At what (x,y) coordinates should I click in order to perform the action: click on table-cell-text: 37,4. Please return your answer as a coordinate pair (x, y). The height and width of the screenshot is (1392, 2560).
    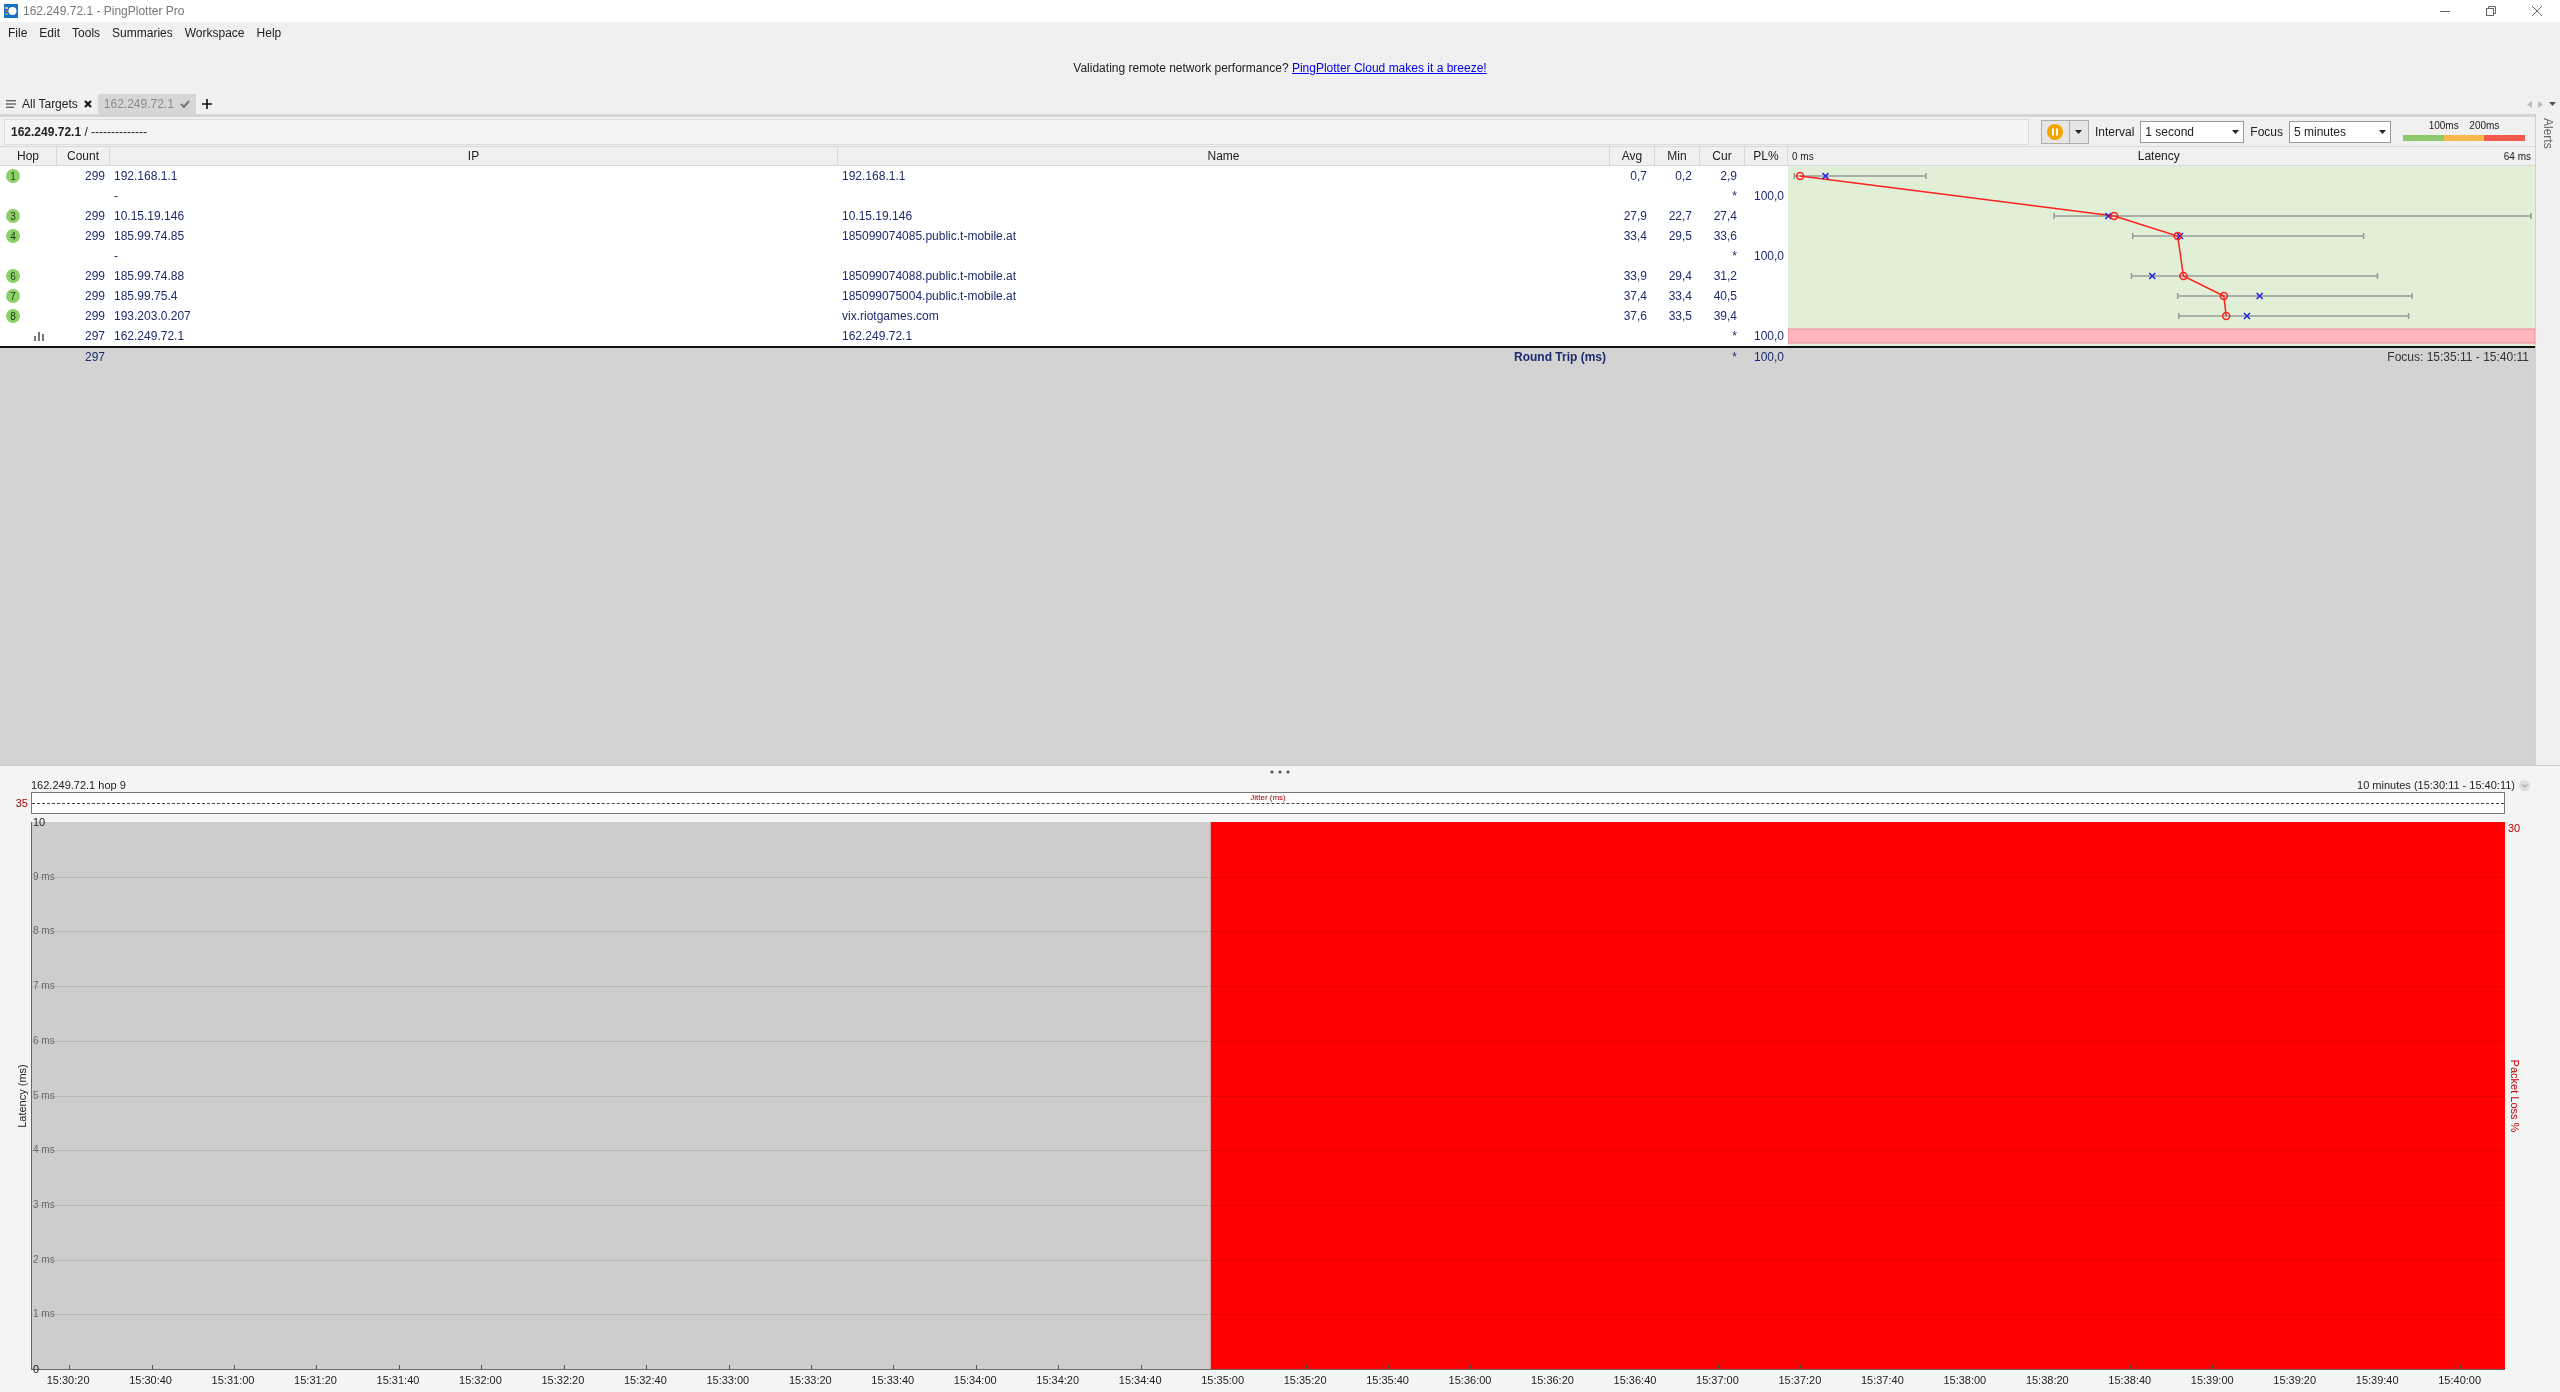
    Looking at the image, I should click on (1635, 296).